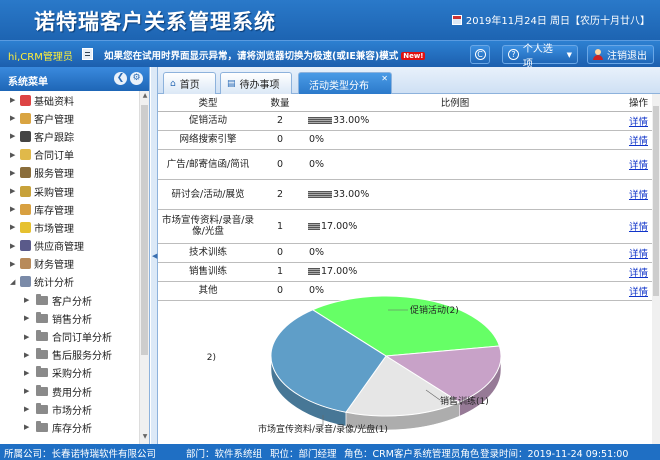 This screenshot has height=460, width=660. What do you see at coordinates (70, 264) in the screenshot?
I see `sidebar-item: ▶ 财务管理` at bounding box center [70, 264].